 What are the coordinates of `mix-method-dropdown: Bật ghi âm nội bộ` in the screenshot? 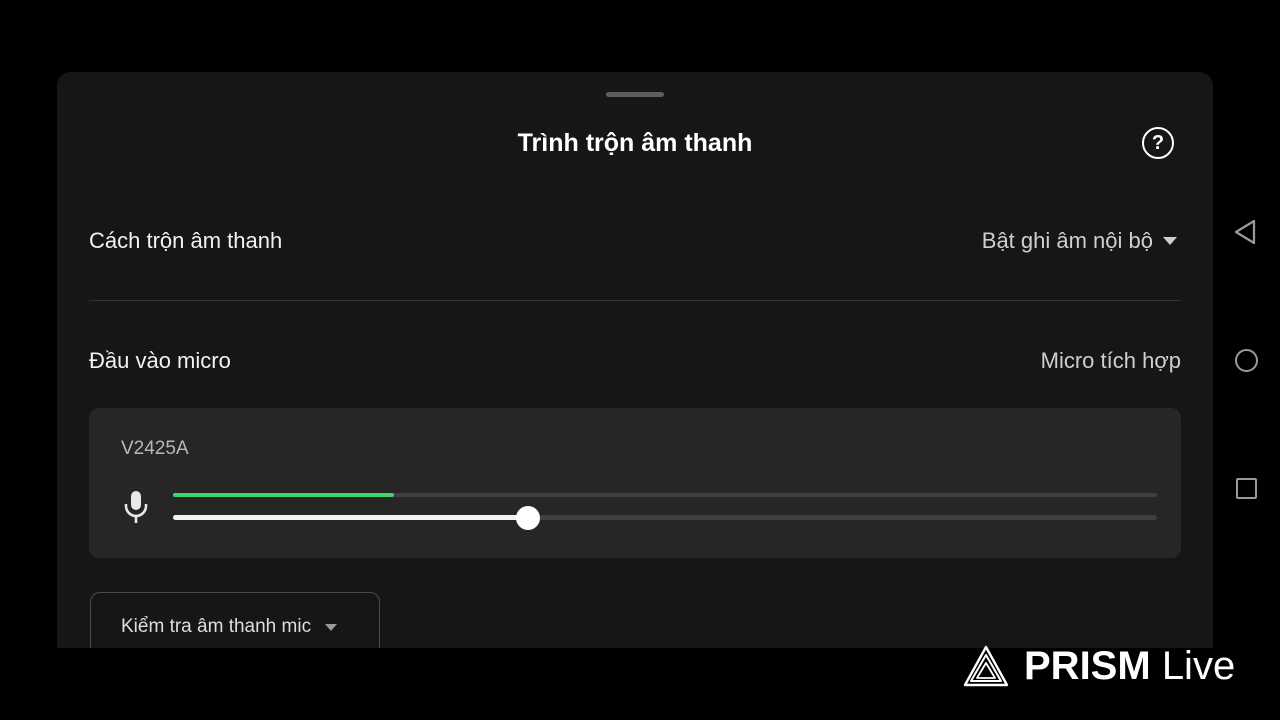 It's located at (1079, 241).